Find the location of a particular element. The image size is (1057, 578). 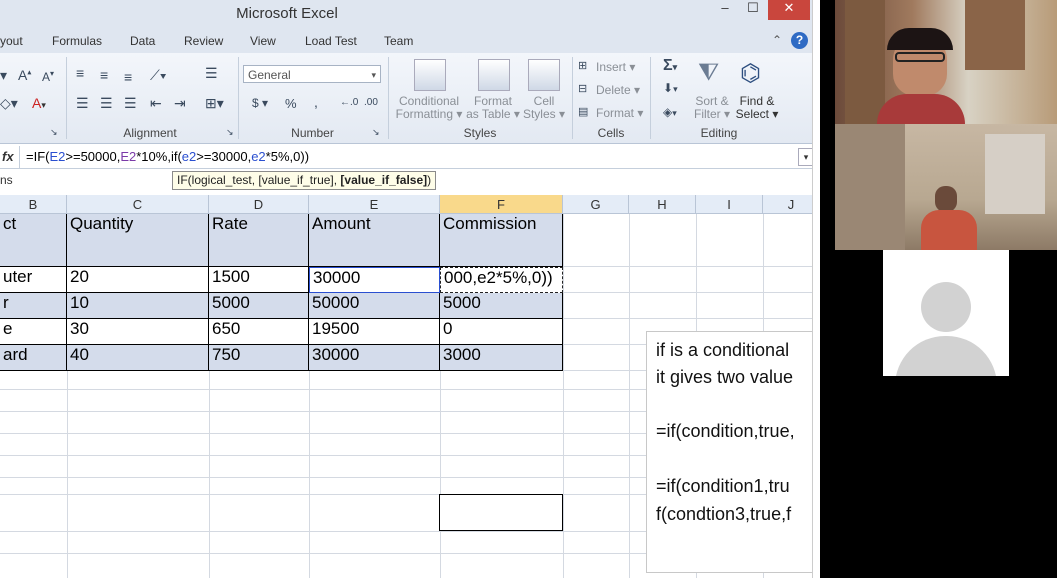

comma-button: , is located at coordinates (316, 102).